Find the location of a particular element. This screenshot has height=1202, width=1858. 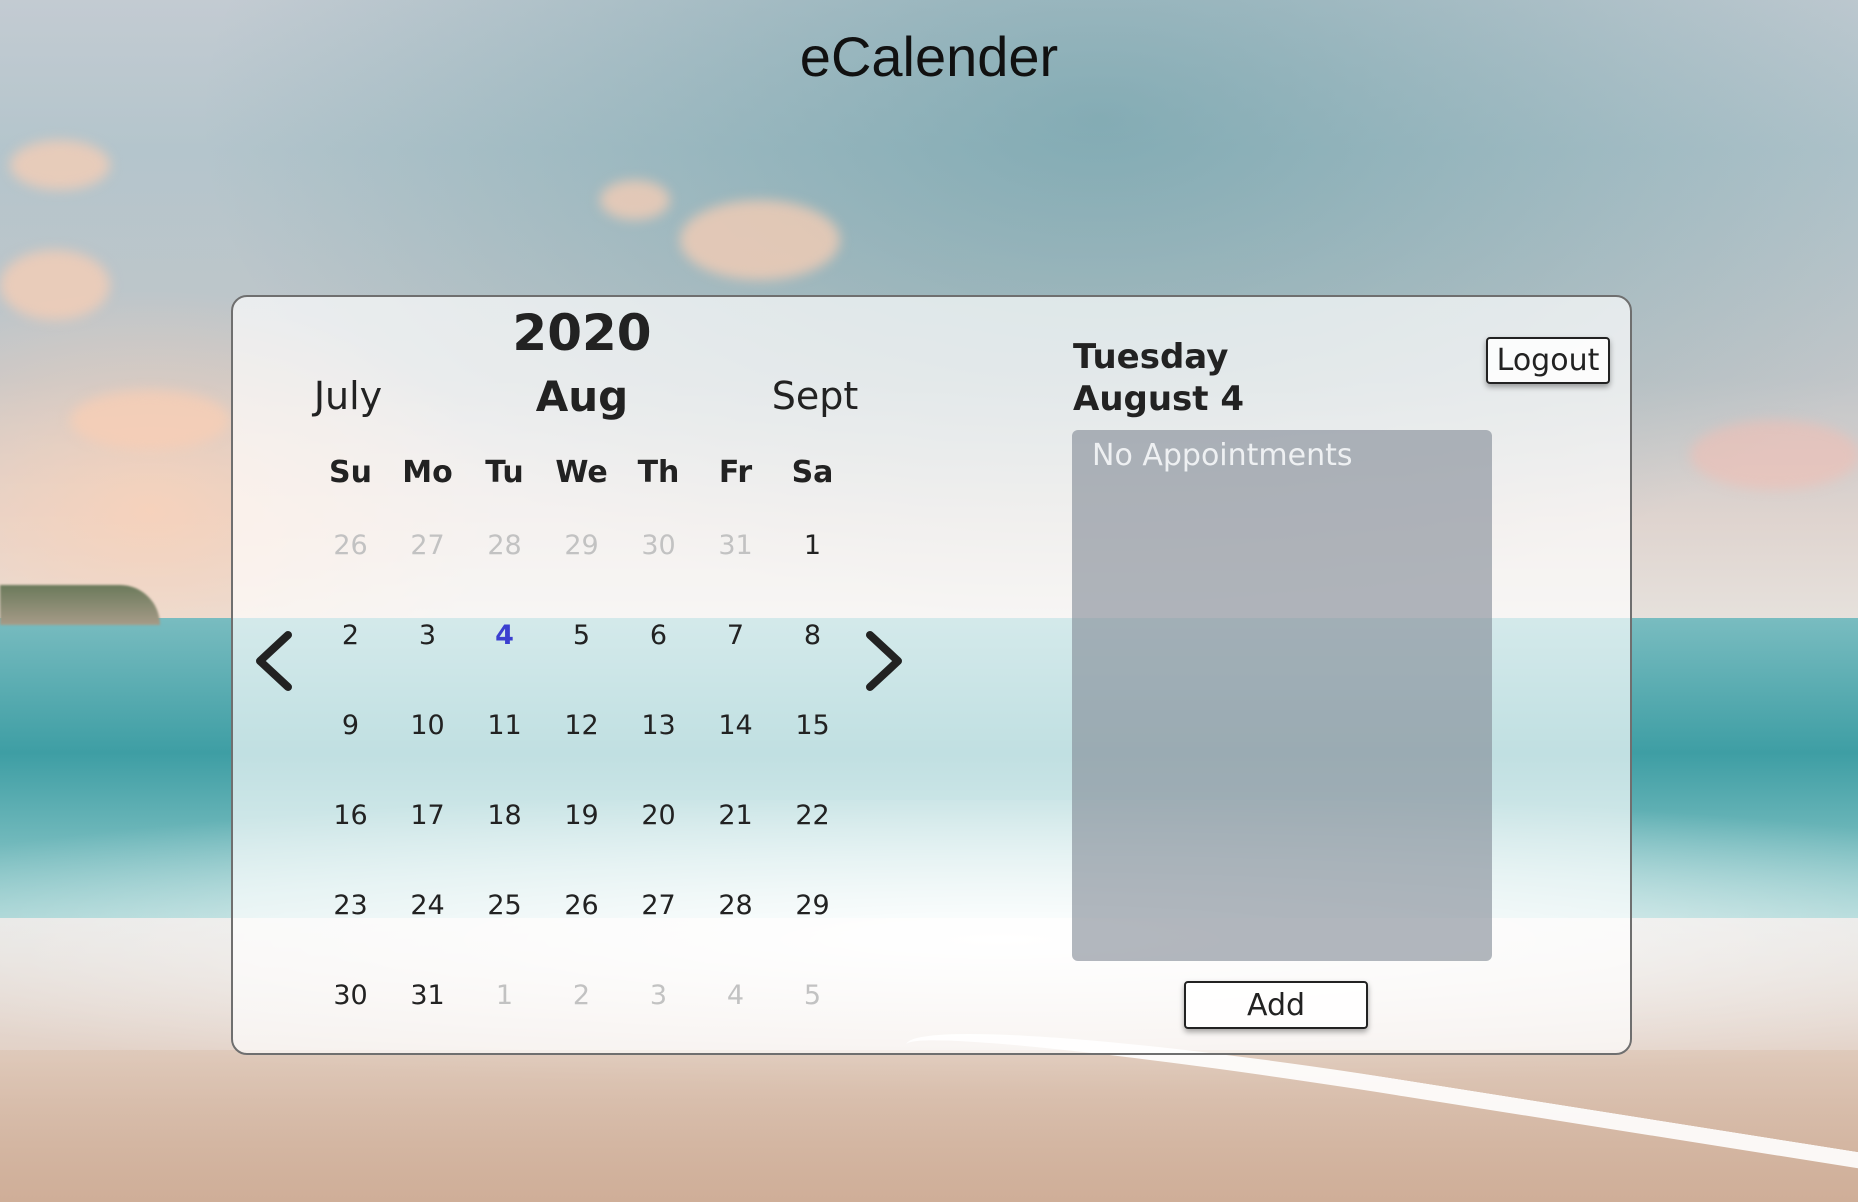

next-month-label: Sept is located at coordinates (815, 396).